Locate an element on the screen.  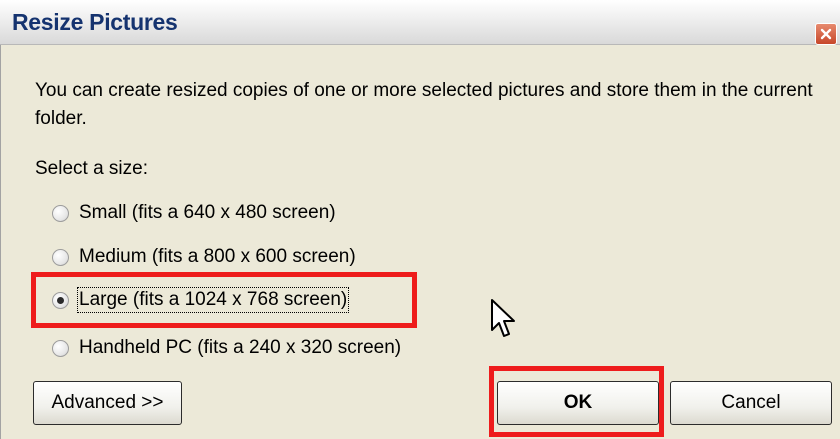
radio-medium is located at coordinates (60, 257).